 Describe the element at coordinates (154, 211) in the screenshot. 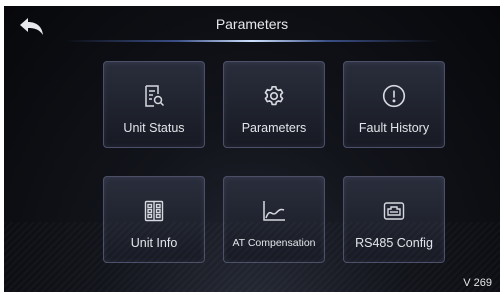

I see `unit-info-icon` at that location.